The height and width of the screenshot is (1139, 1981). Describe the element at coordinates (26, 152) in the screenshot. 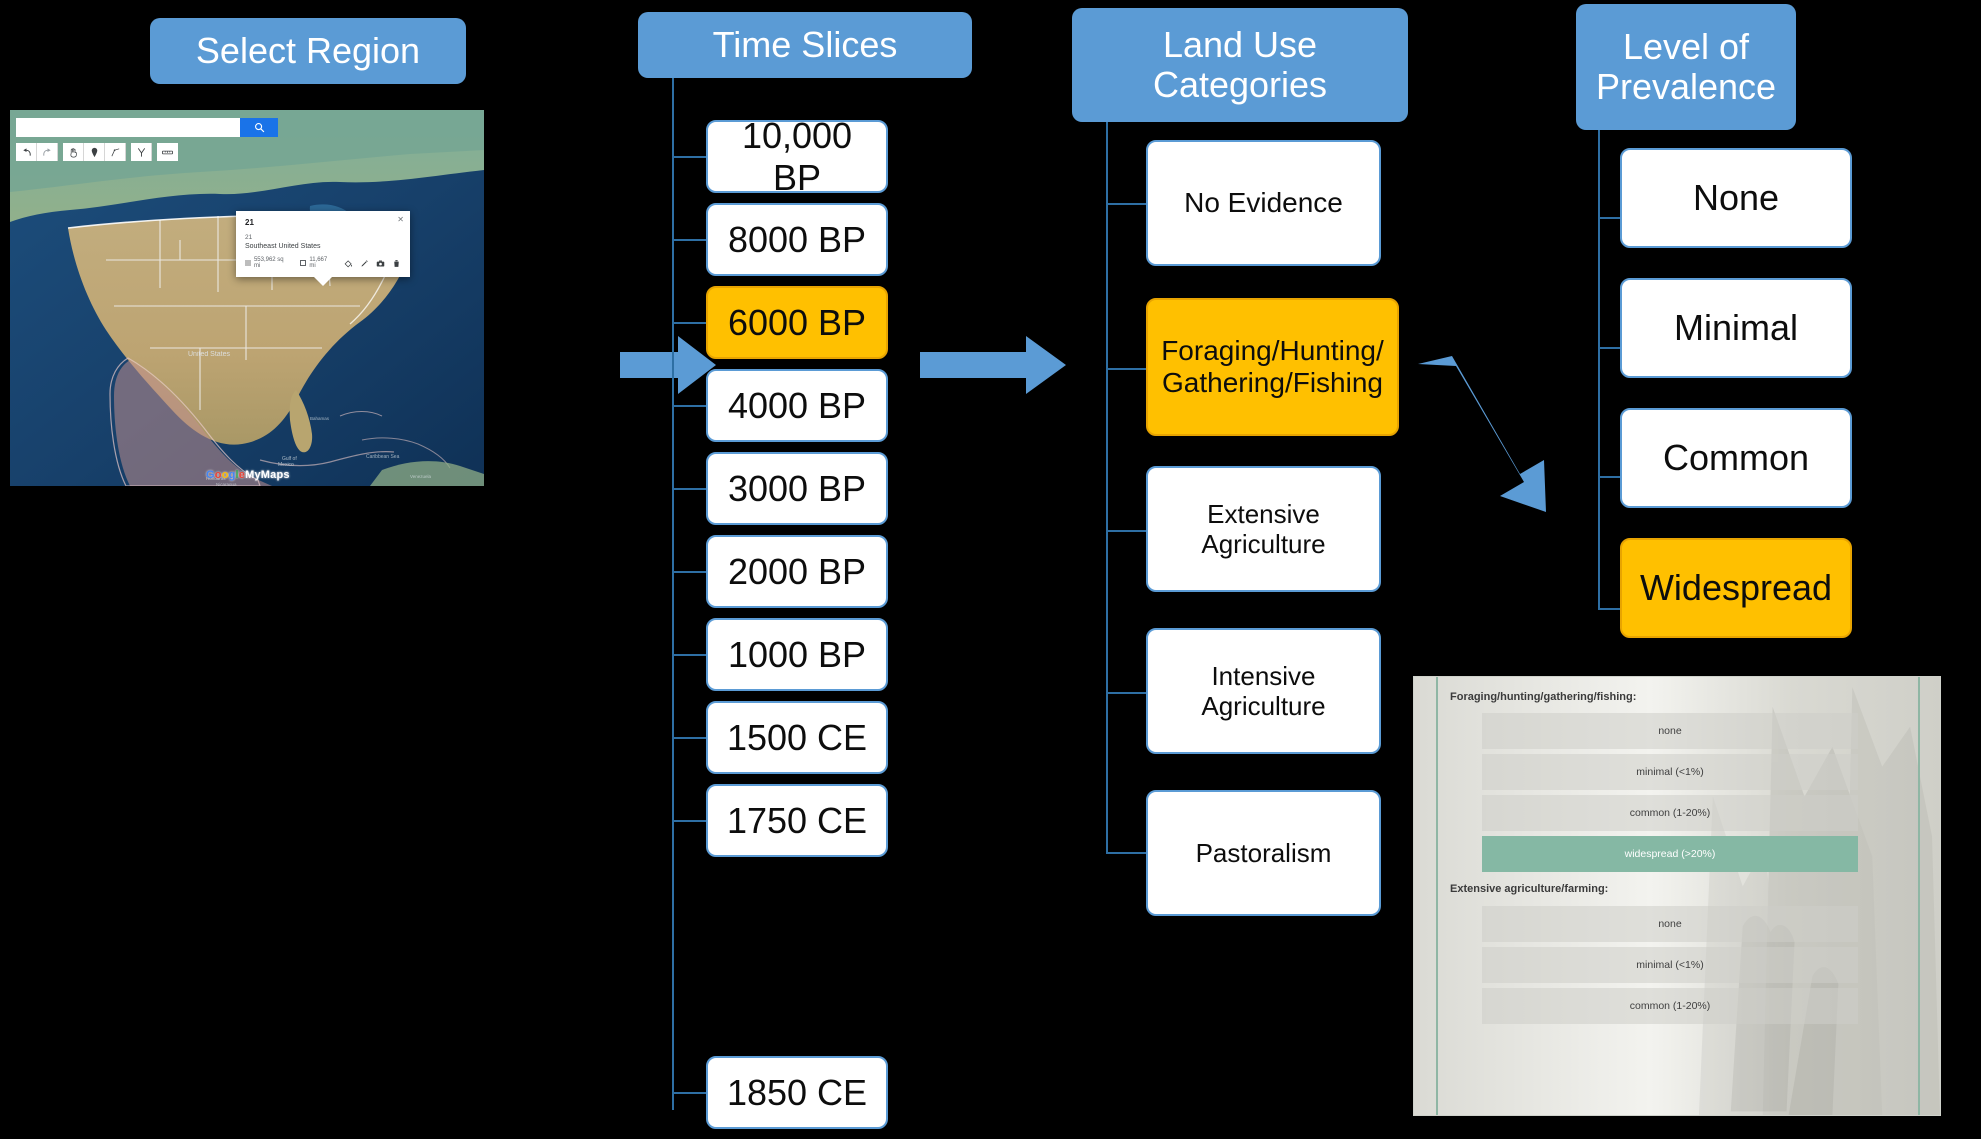

I see `undo-icon` at that location.